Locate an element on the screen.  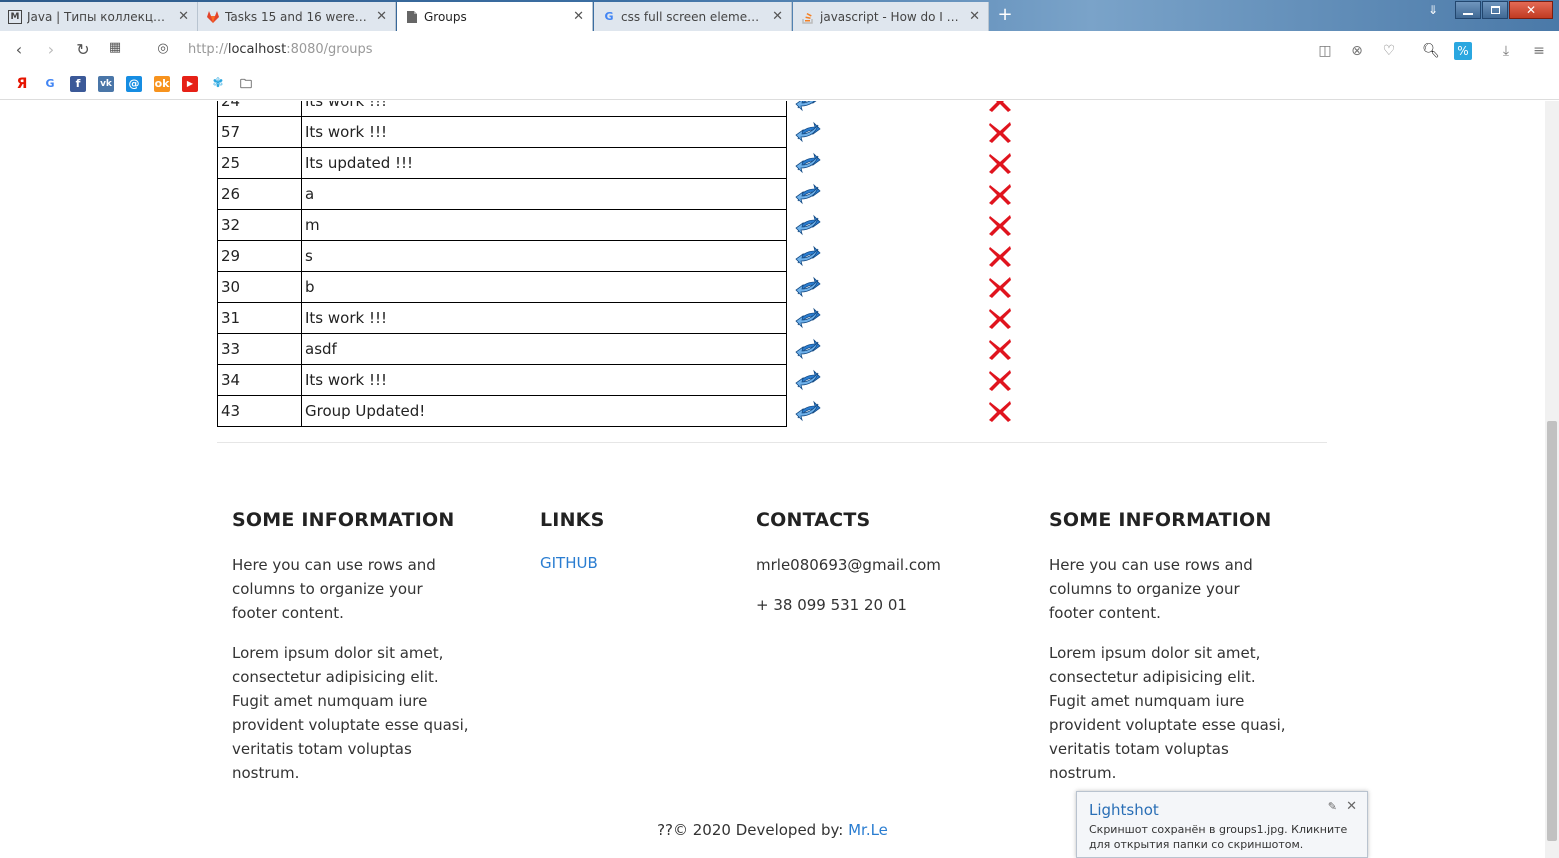
odnoklassniki-icon: ok is located at coordinates (162, 84).